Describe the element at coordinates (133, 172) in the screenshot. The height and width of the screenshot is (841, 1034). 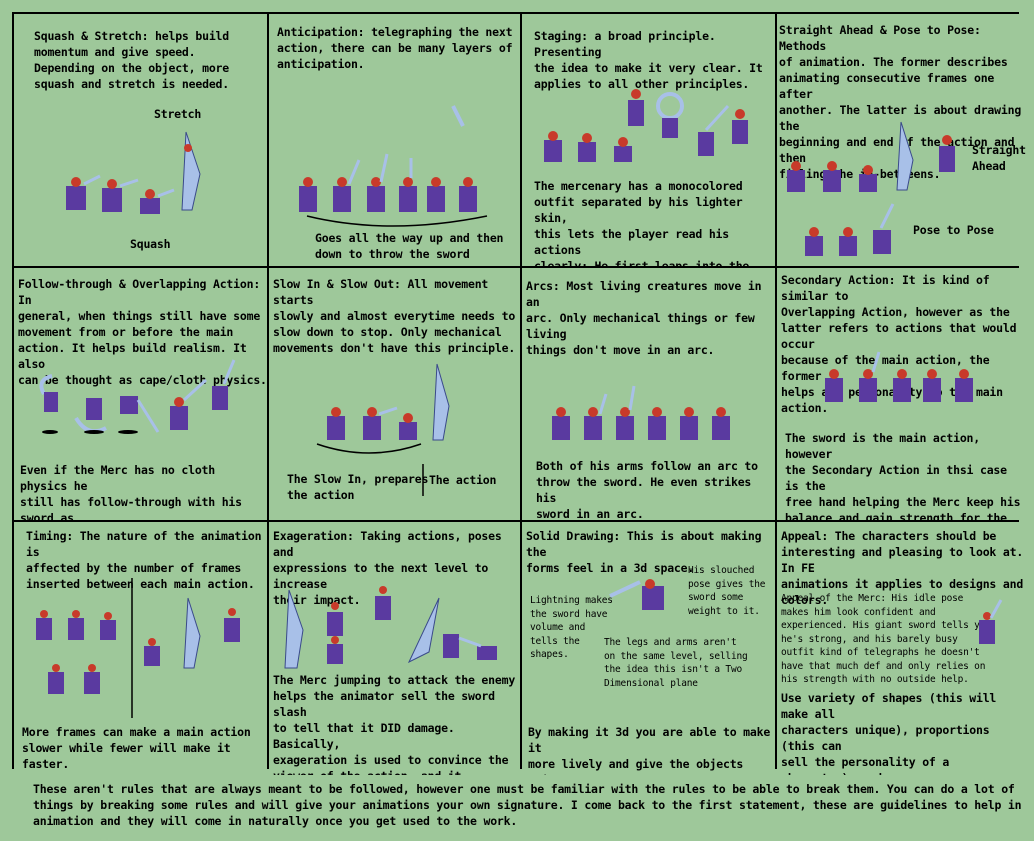
I see `squash-stretch-sprites` at that location.